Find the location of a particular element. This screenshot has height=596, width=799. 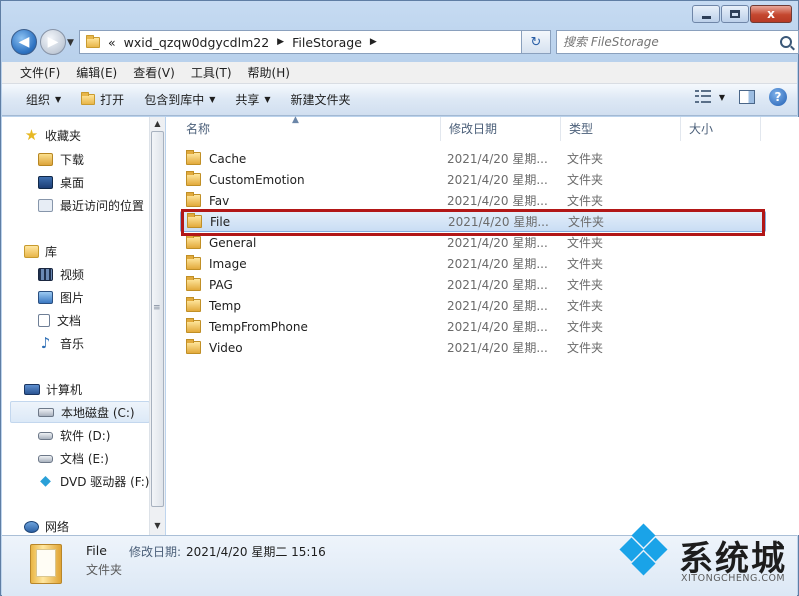

file-row: TempFromPhone 2021/4/20 星期... 文件夹 is located at coordinates (473, 326).